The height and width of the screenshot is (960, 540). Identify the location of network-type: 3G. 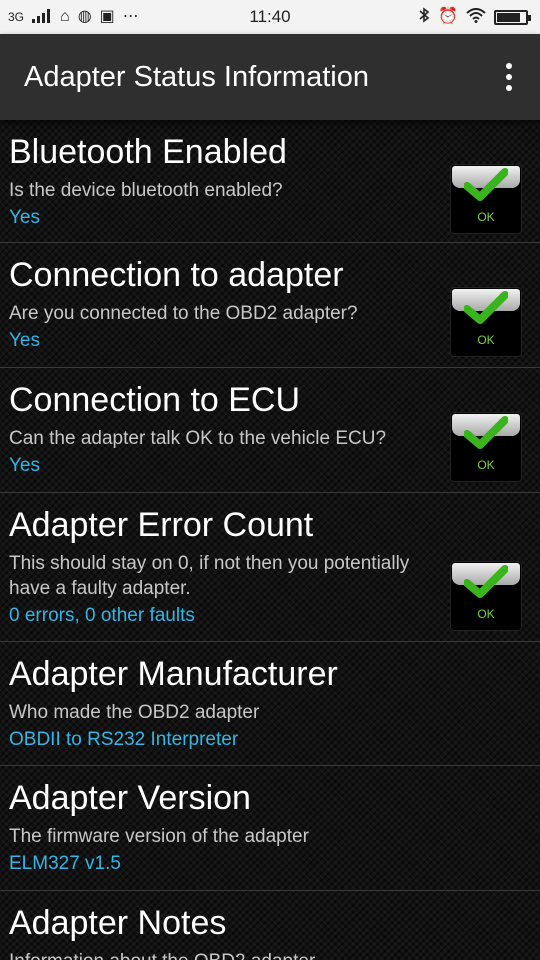
(16, 17).